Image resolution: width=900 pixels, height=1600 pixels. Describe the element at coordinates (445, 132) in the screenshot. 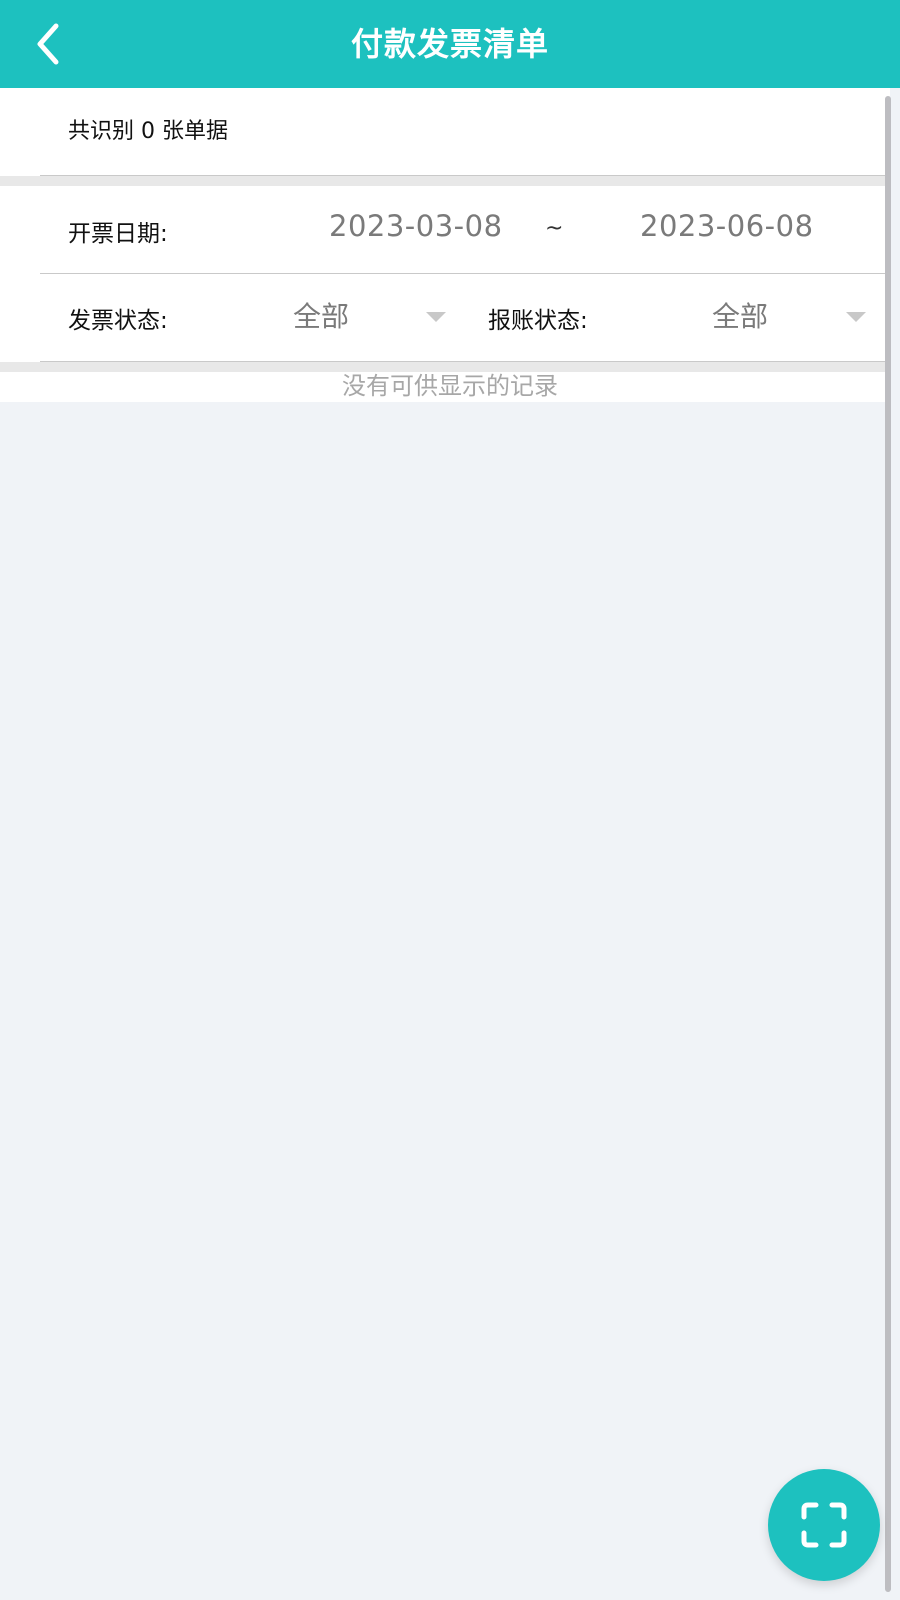

I see `summary-panel: 共识别 0 张单据` at that location.